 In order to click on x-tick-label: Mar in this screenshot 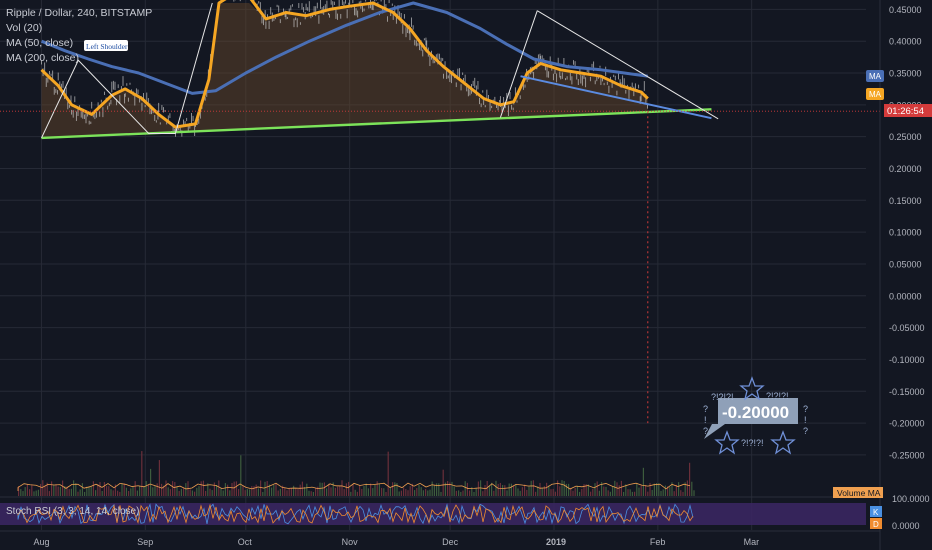, I will do `click(752, 542)`.